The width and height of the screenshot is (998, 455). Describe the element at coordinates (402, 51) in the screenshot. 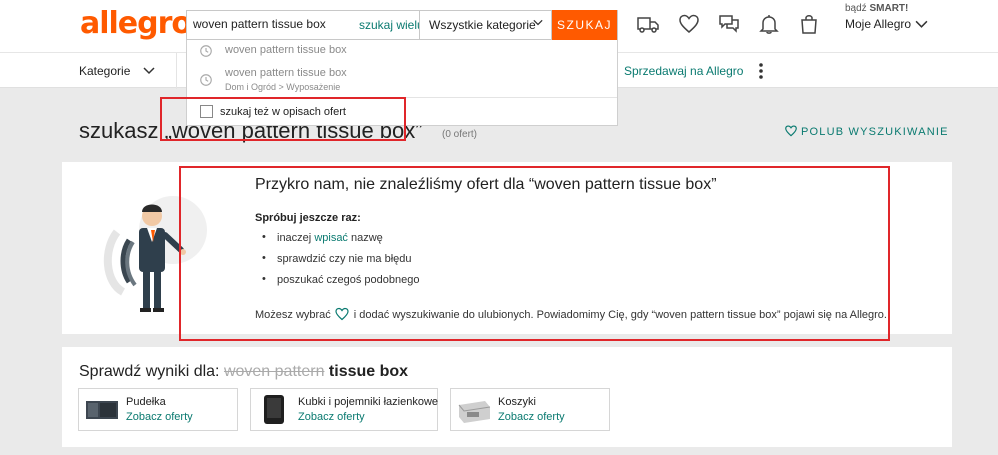

I see `suggestion-item: woven pattern tissue box` at that location.